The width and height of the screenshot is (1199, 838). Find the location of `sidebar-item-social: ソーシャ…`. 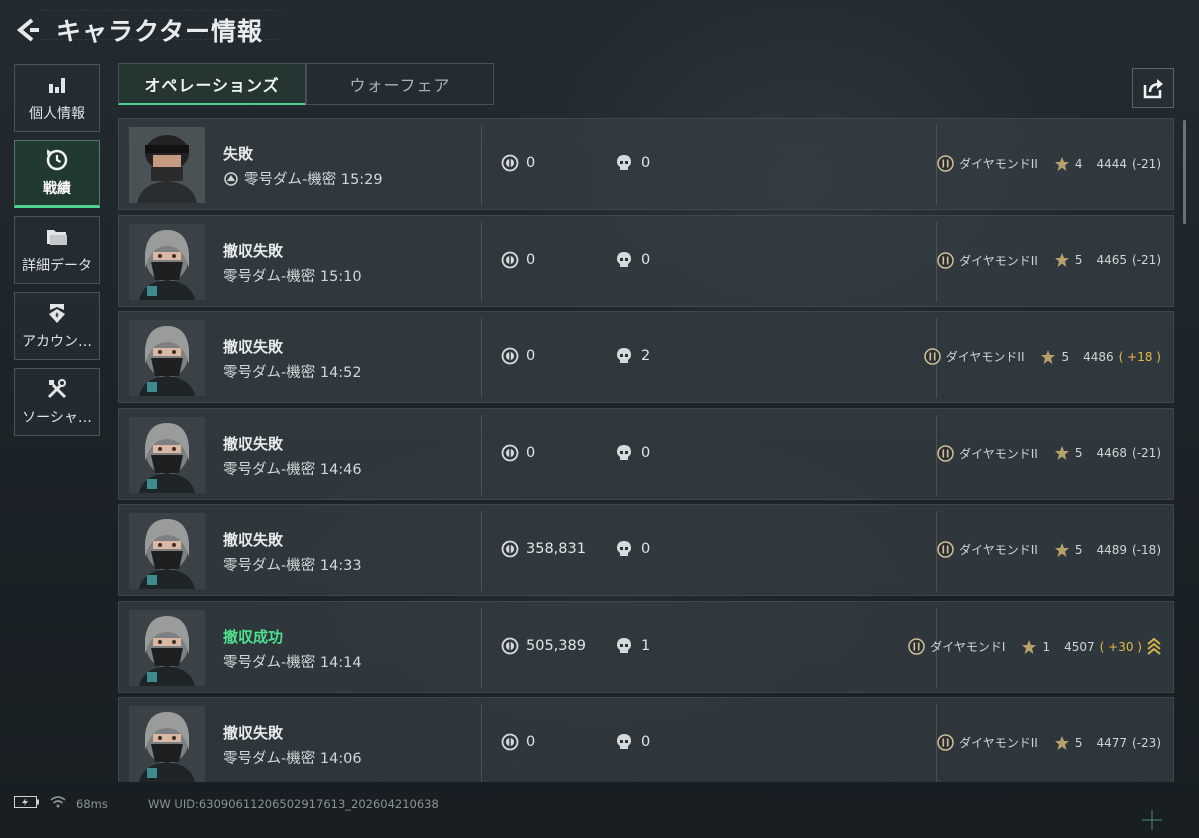

sidebar-item-social: ソーシャ… is located at coordinates (57, 402).